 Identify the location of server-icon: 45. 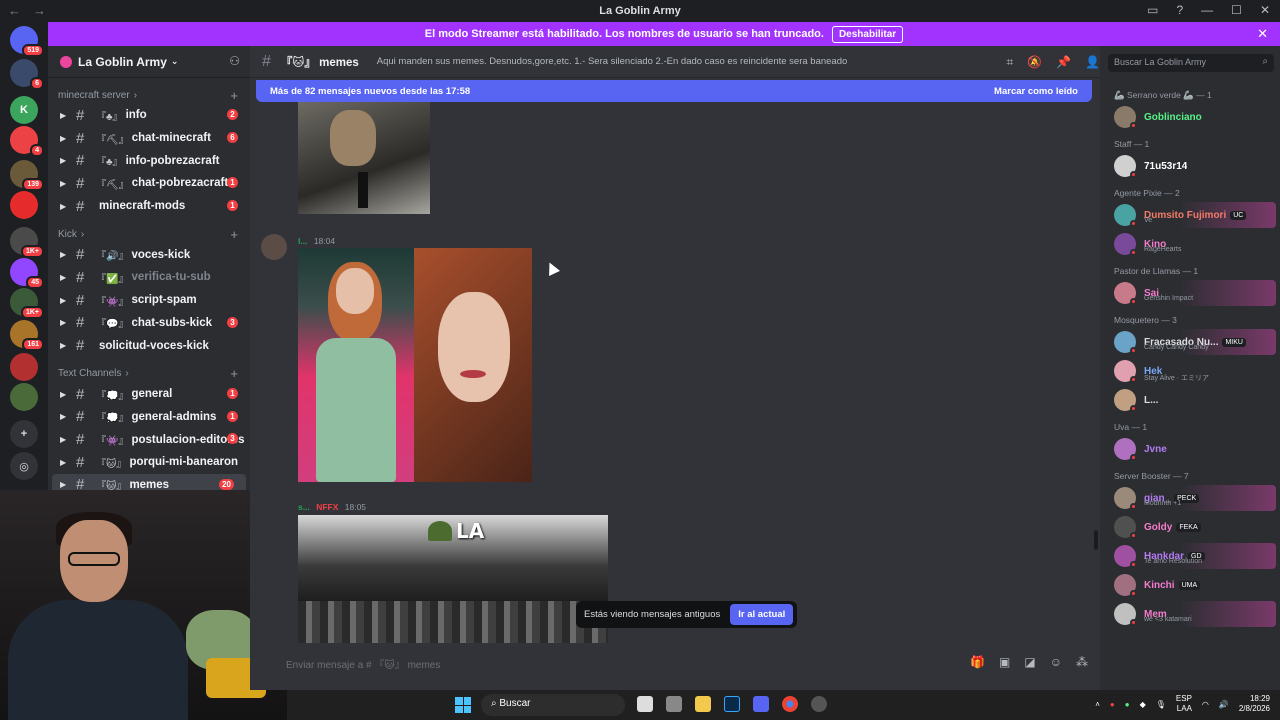
(27, 273).